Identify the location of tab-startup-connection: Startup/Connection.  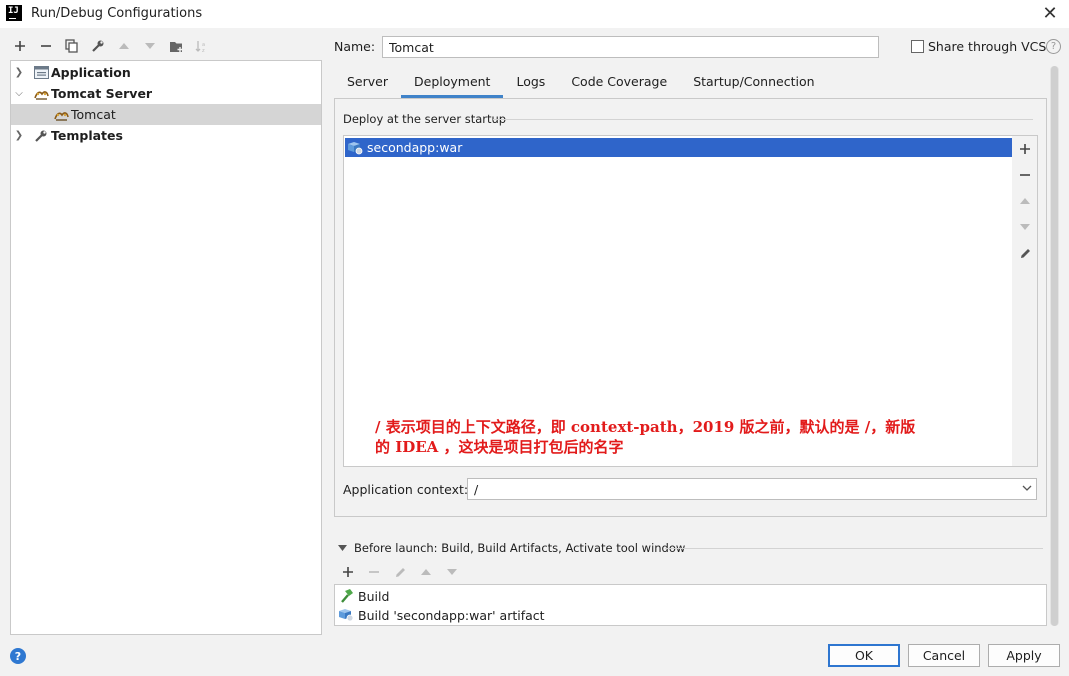
(753, 84).